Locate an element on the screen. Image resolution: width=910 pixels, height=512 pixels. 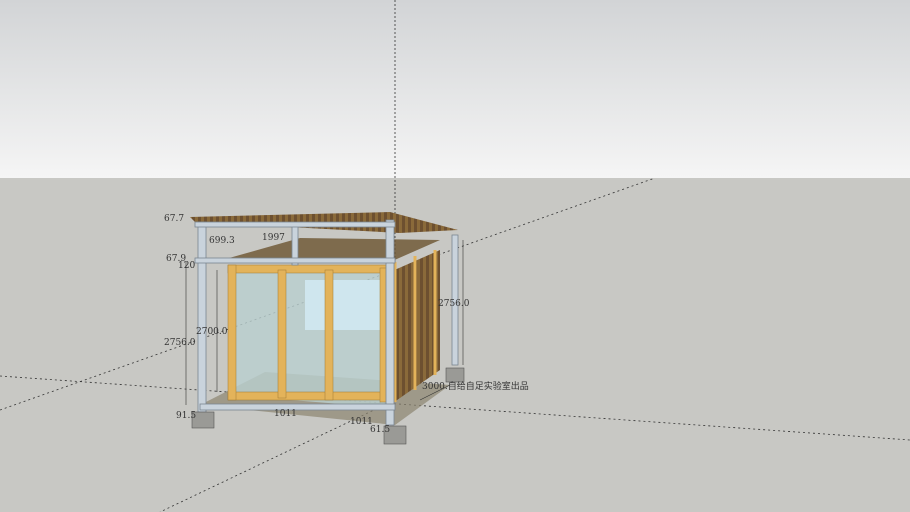
dim-eave-offset: 699.3 is located at coordinates (222, 241).